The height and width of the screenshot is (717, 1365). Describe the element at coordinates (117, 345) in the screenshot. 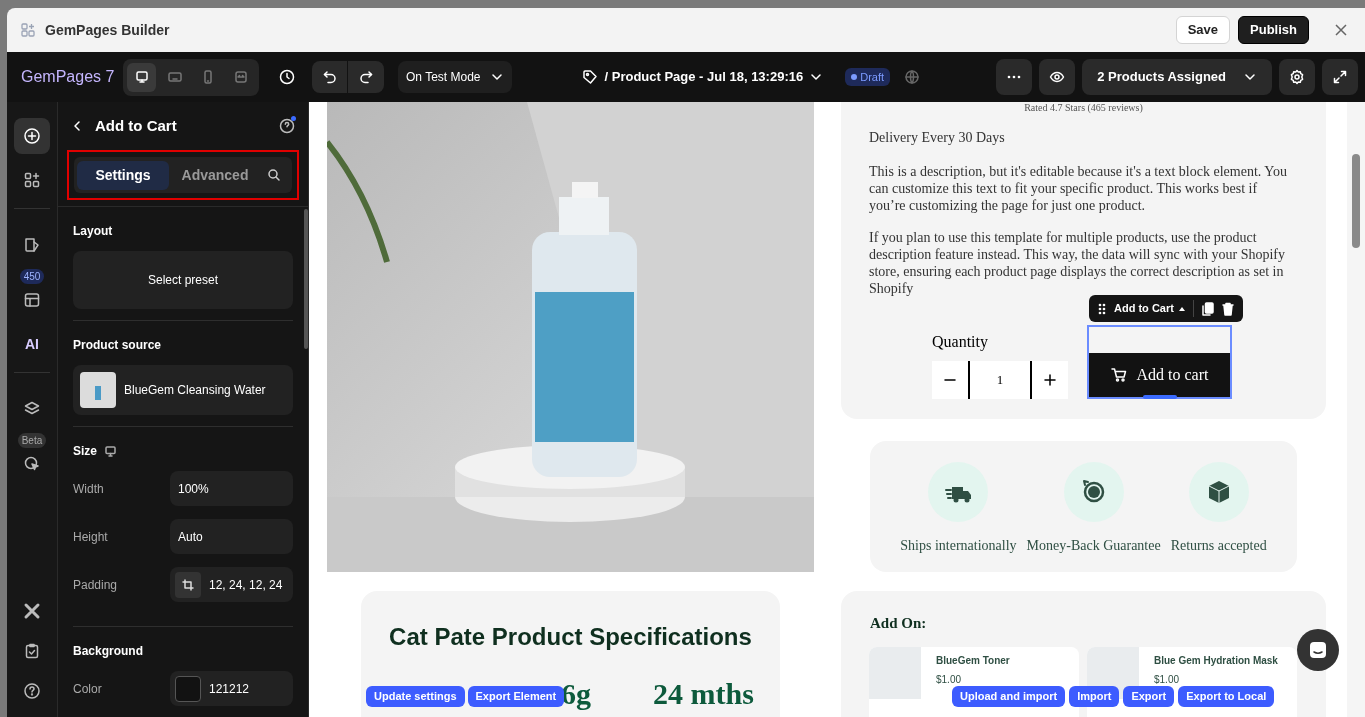

I see `section-title: Product source` at that location.